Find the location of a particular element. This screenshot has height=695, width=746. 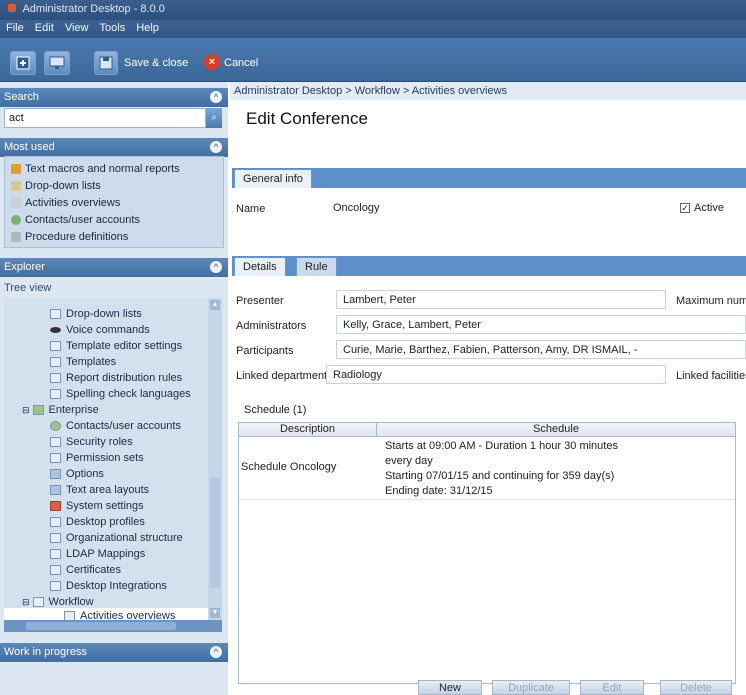

tree-item-activities-overviews: Activities overviews is located at coordinates (106, 614).